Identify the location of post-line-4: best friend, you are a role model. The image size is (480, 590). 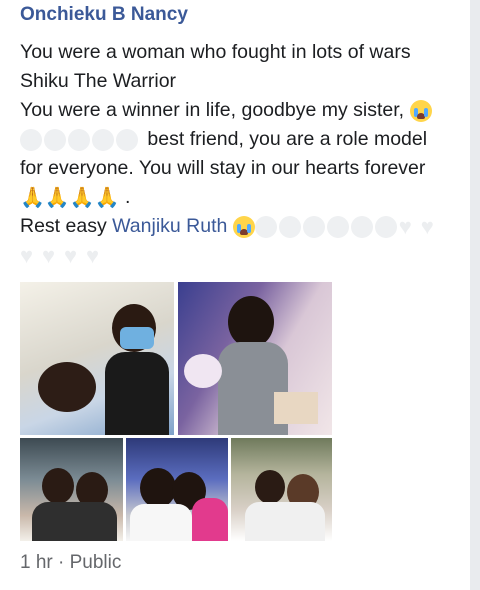
(240, 139).